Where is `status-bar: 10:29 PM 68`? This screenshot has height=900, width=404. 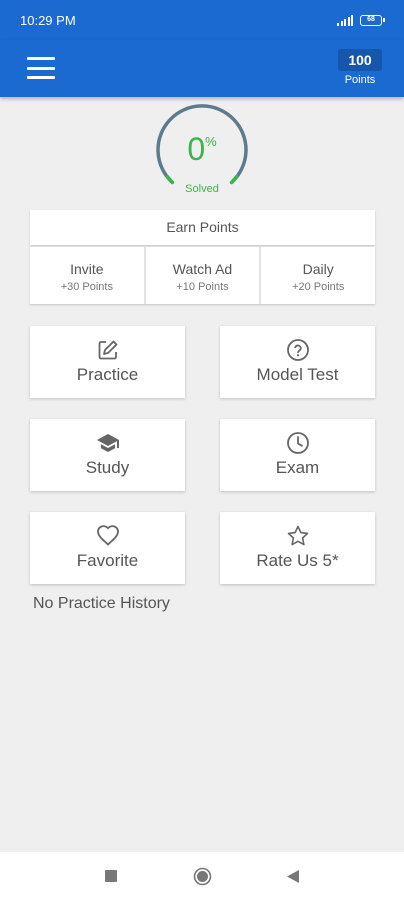 status-bar: 10:29 PM 68 is located at coordinates (202, 20).